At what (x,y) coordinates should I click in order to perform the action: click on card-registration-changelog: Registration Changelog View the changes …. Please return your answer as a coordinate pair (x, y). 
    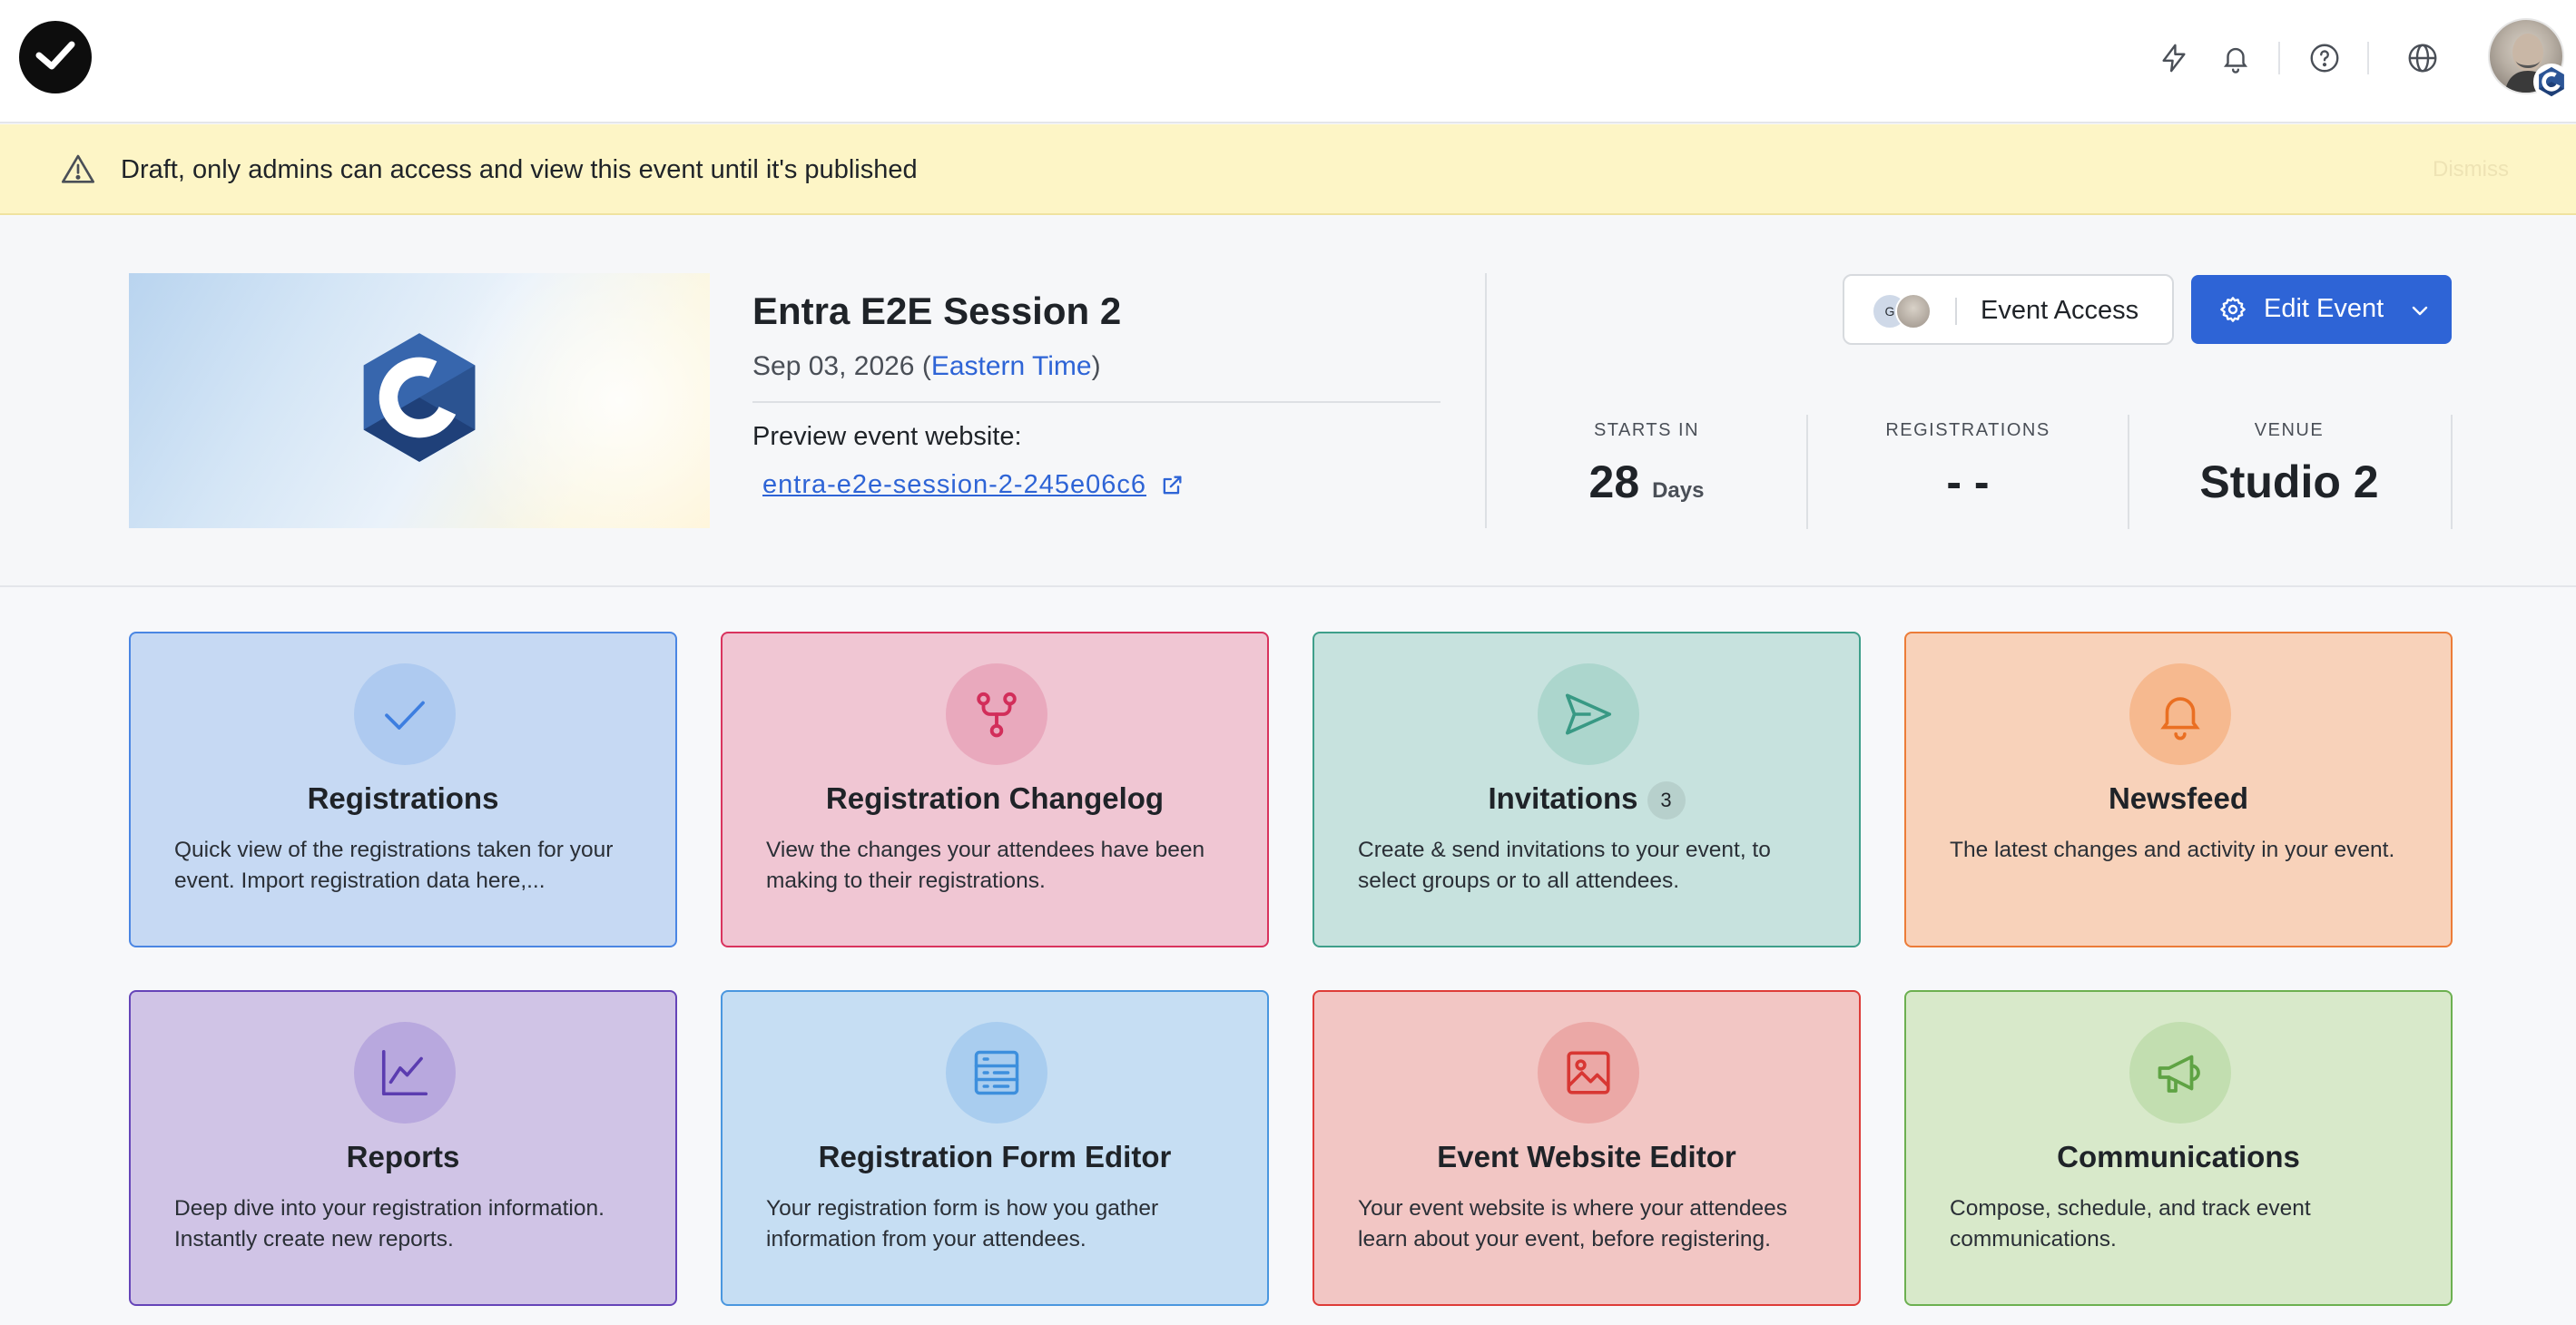
    Looking at the image, I should click on (995, 789).